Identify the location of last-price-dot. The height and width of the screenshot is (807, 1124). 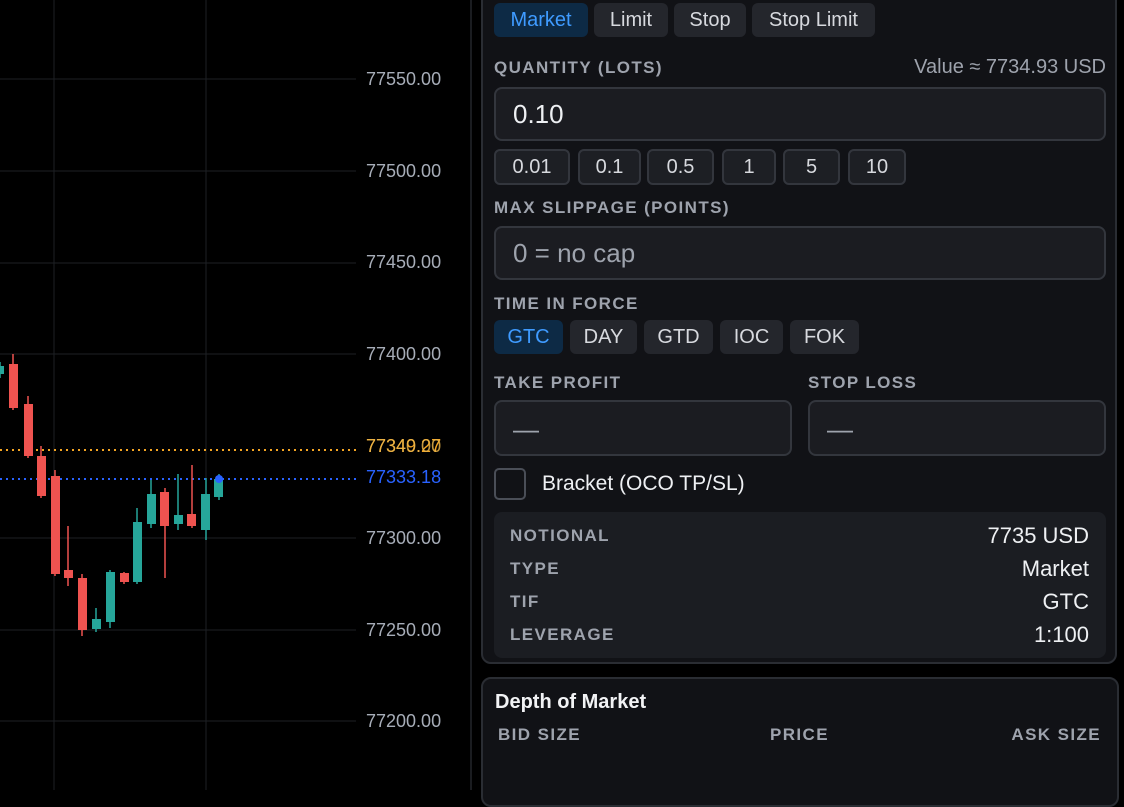
(219, 479).